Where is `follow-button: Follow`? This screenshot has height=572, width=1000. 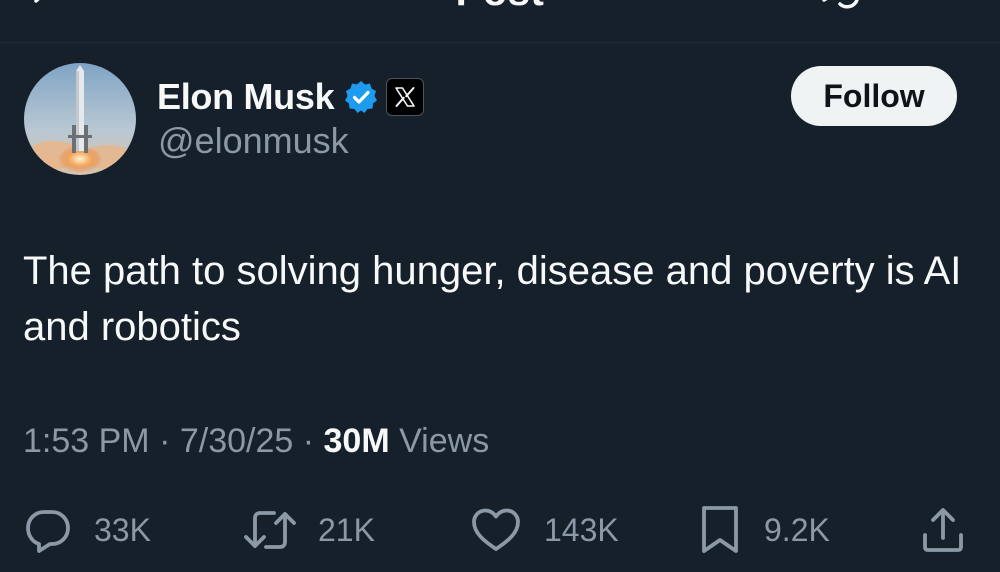 follow-button: Follow is located at coordinates (874, 96).